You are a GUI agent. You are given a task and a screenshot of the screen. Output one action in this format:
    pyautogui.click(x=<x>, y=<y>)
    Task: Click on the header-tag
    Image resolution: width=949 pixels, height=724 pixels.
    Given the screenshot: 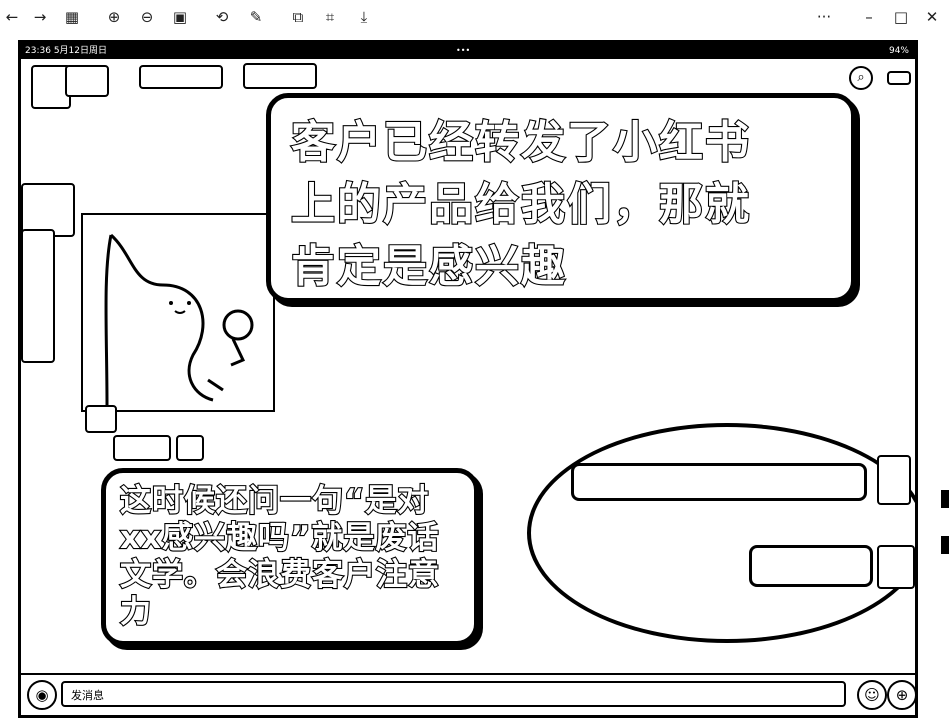 What is the action you would take?
    pyautogui.click(x=280, y=76)
    